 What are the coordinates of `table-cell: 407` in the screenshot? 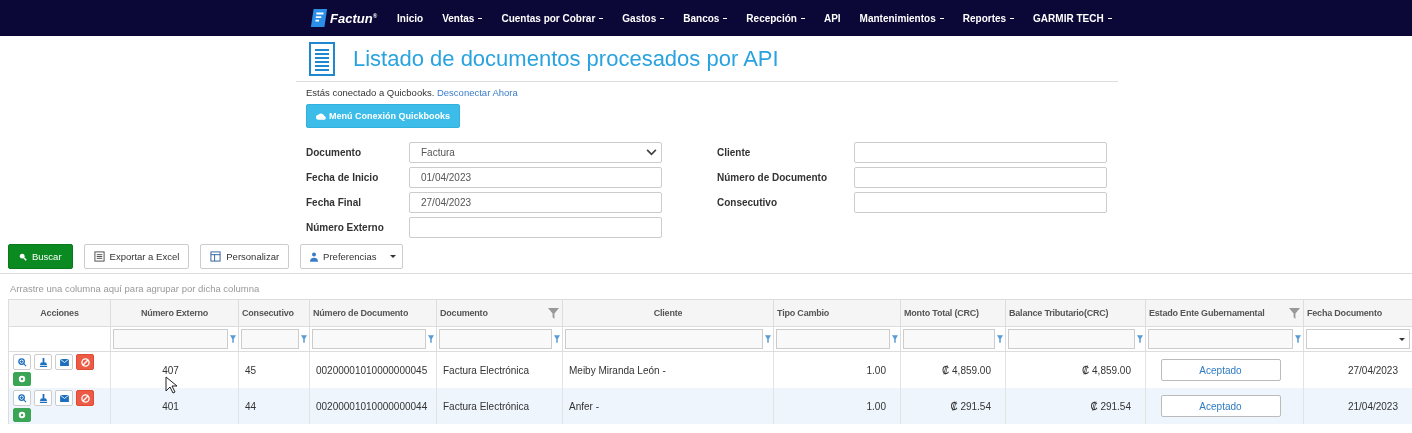 It's located at (170, 370).